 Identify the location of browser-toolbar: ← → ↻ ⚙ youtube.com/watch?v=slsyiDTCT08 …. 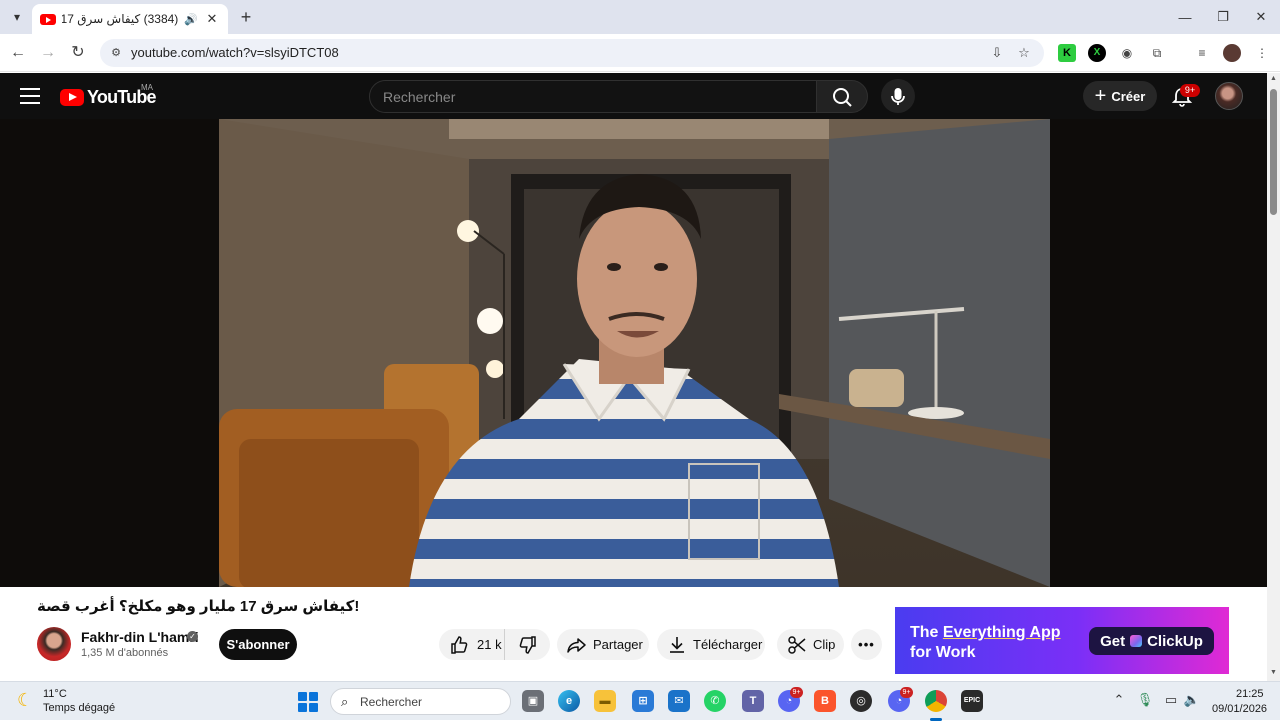
(640, 53).